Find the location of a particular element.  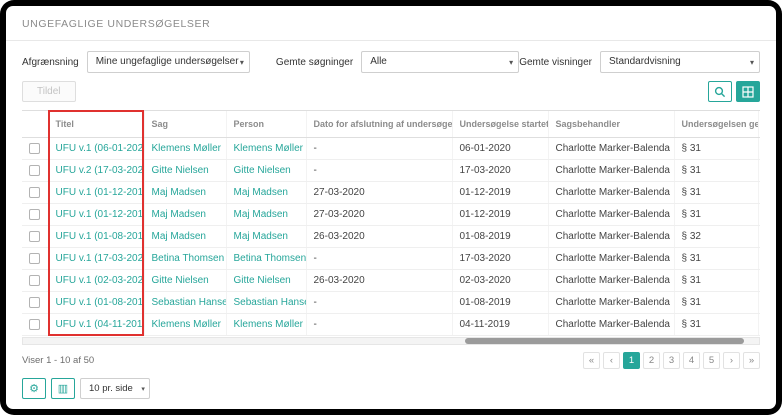

pagination-prev: ‹ is located at coordinates (611, 360).